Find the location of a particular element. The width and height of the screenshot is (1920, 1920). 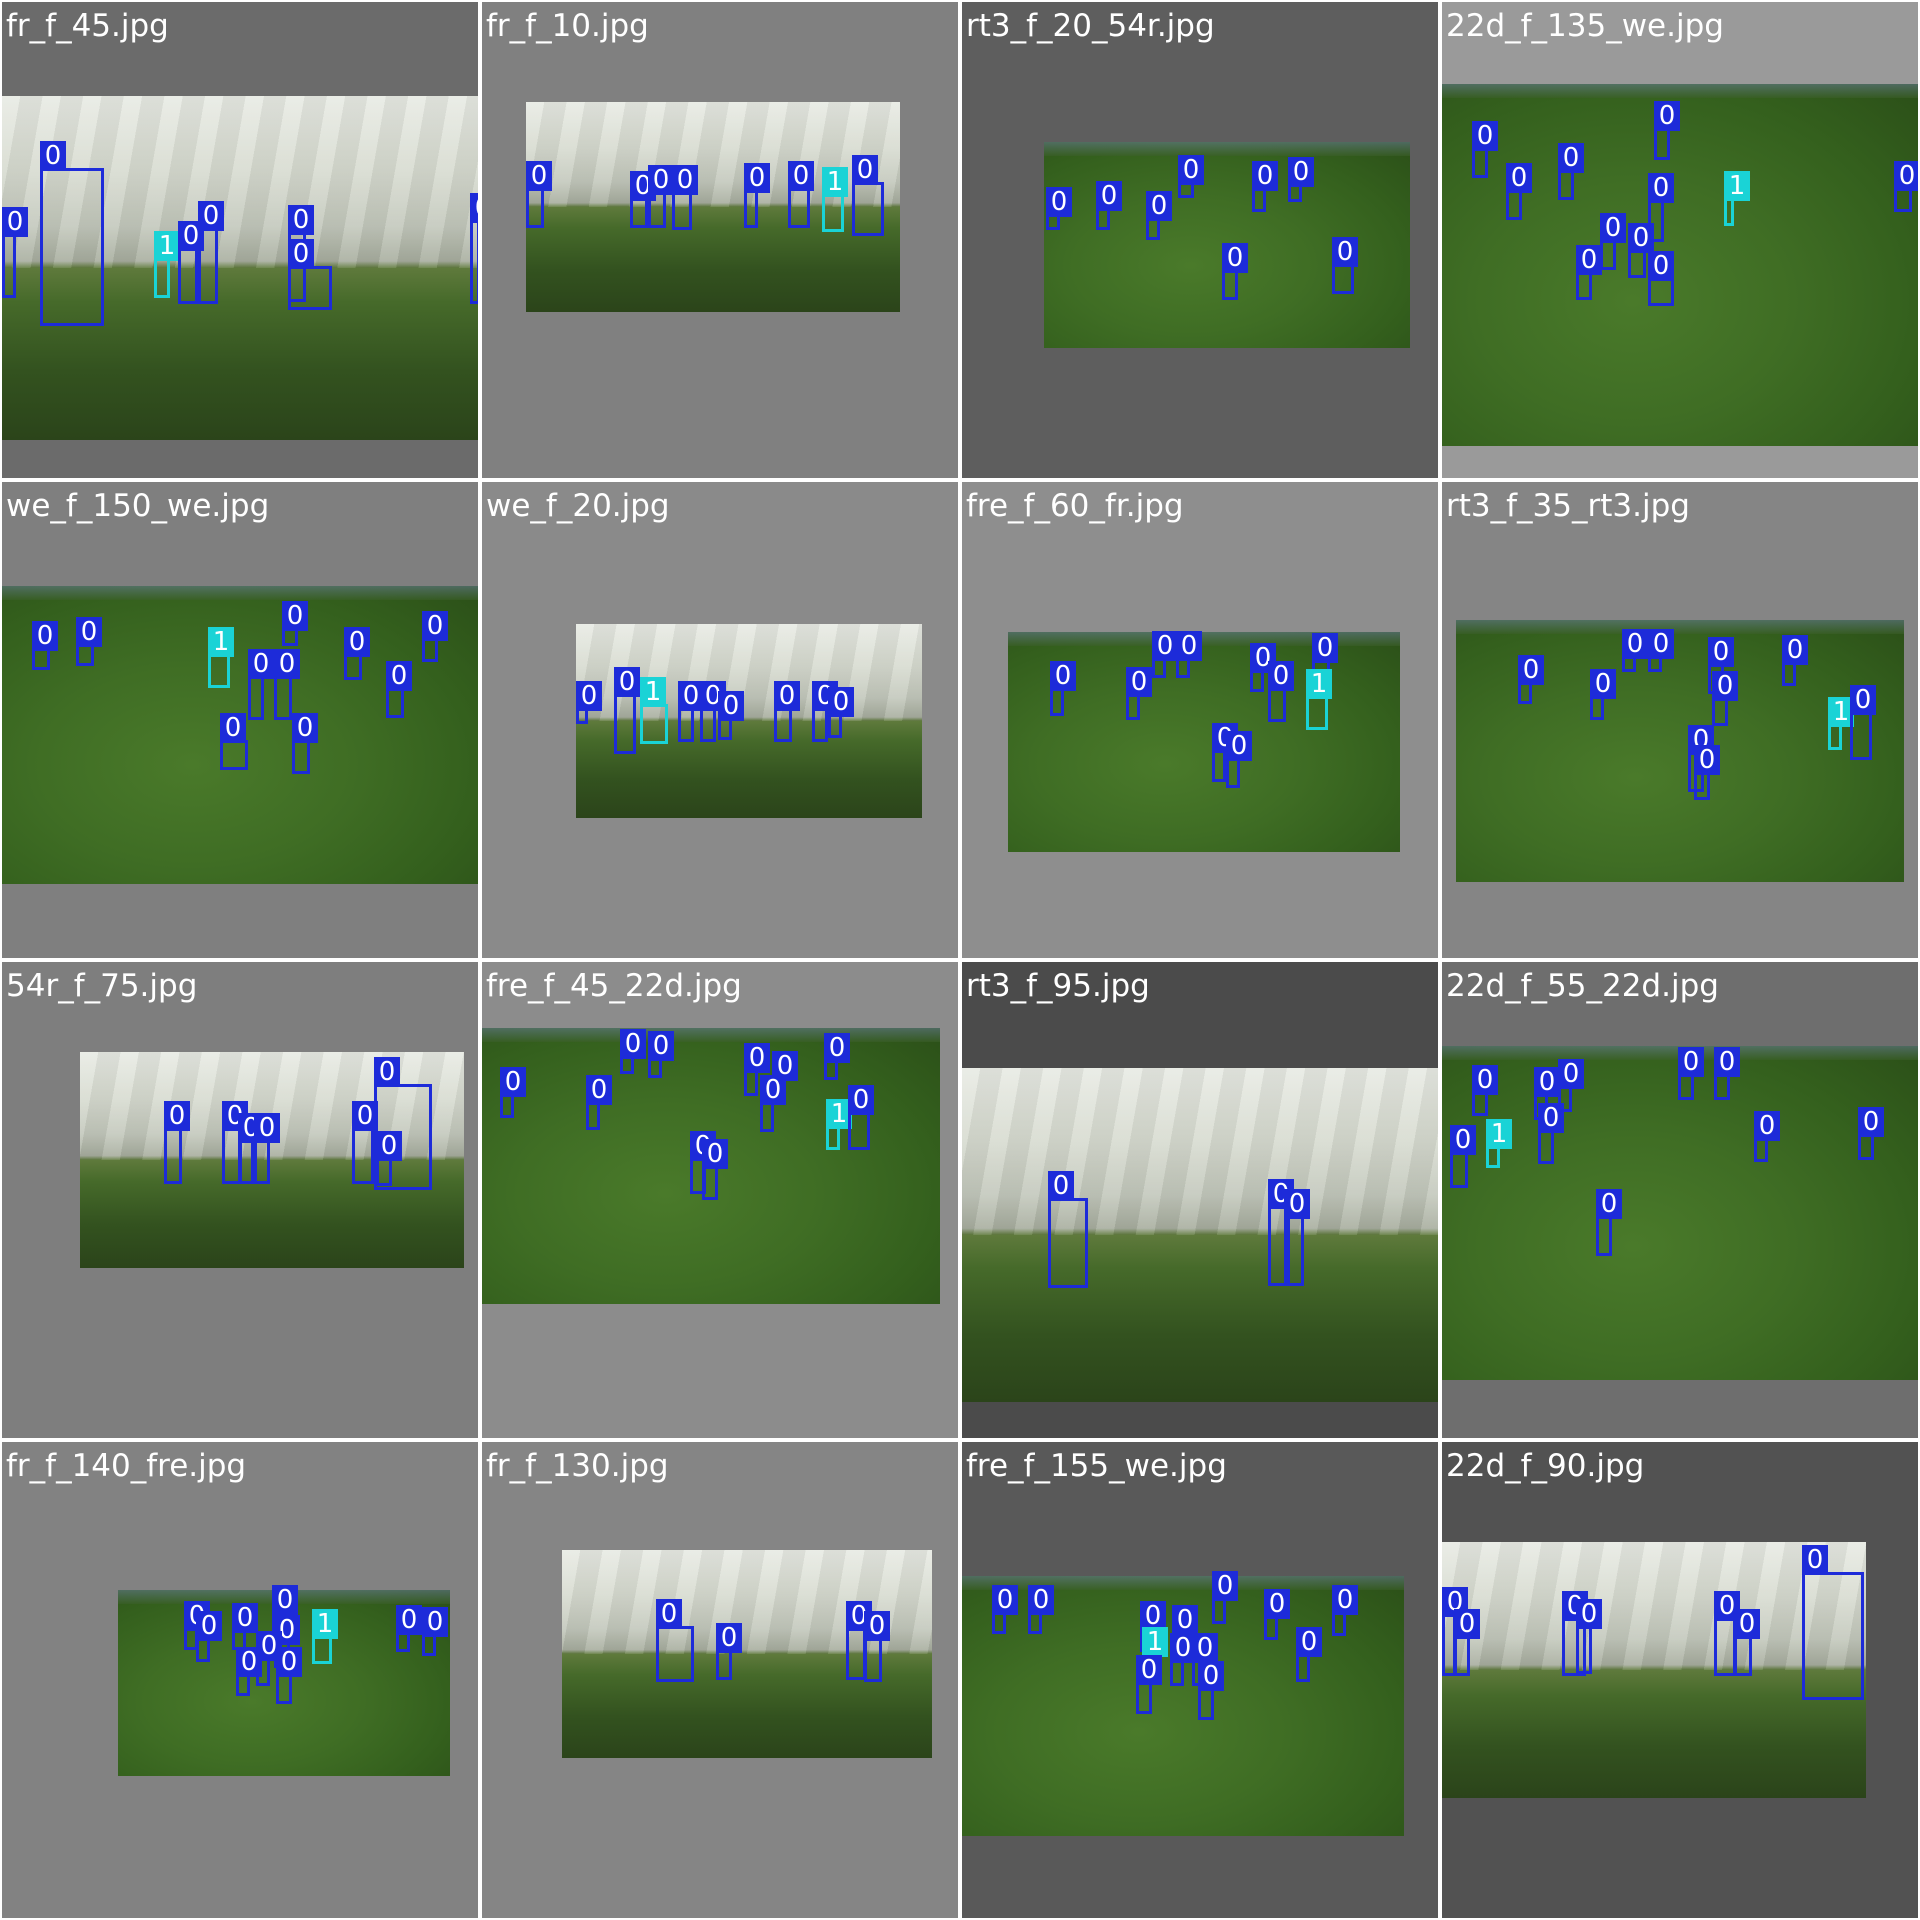

image-tile: 0 0 0 0 0 0 0 0 1 0 0 fr_f_140_fre.jpg is located at coordinates (240, 1680).